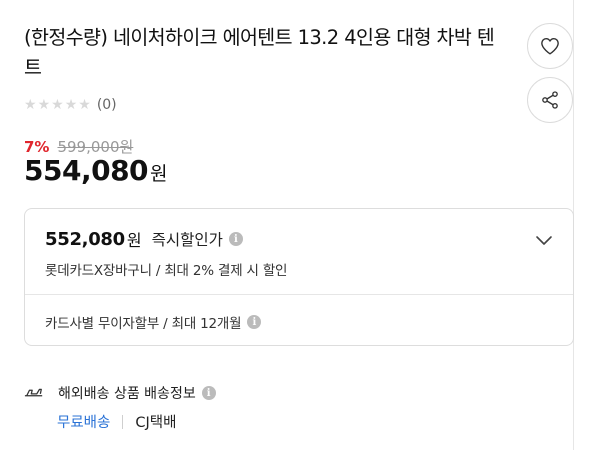 The height and width of the screenshot is (450, 594). What do you see at coordinates (86, 170) in the screenshot?
I see `final-price-value: 554,080` at bounding box center [86, 170].